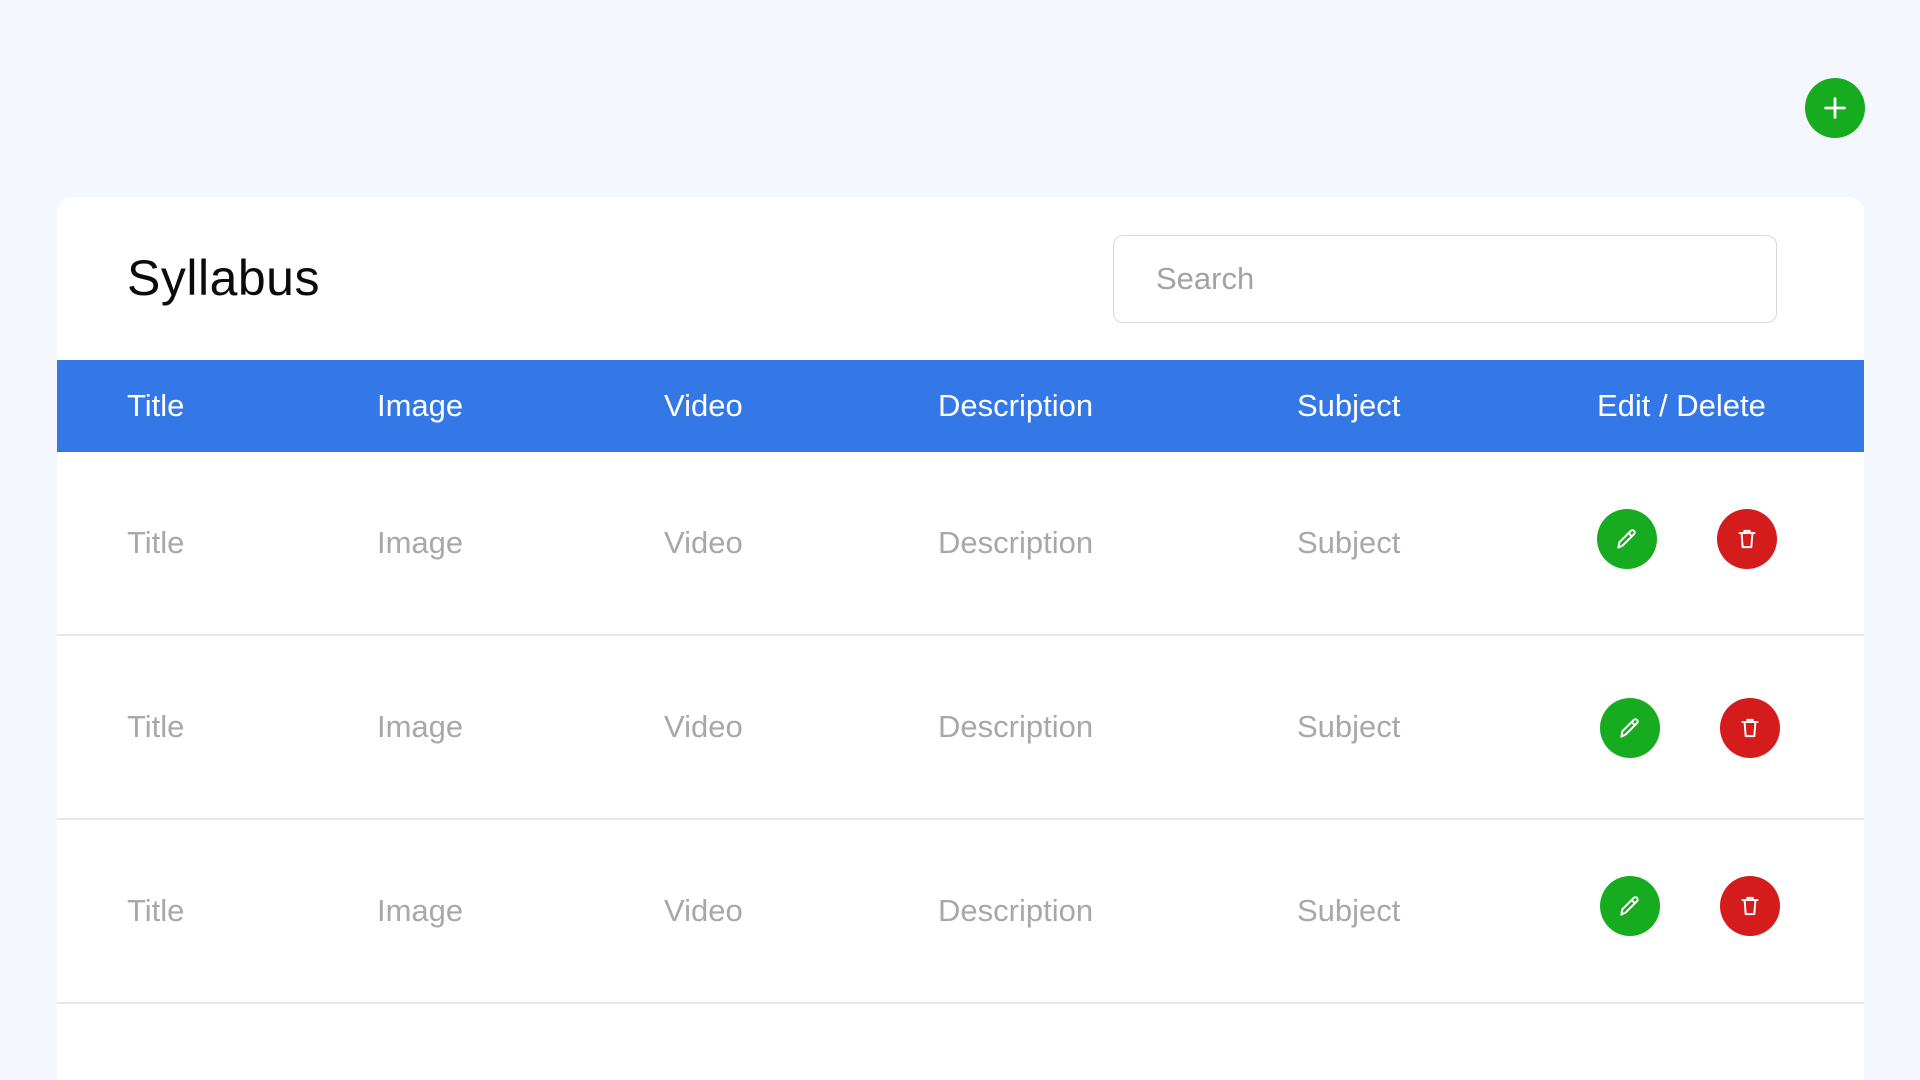 The image size is (1920, 1080). I want to click on plus-icon, so click(1835, 108).